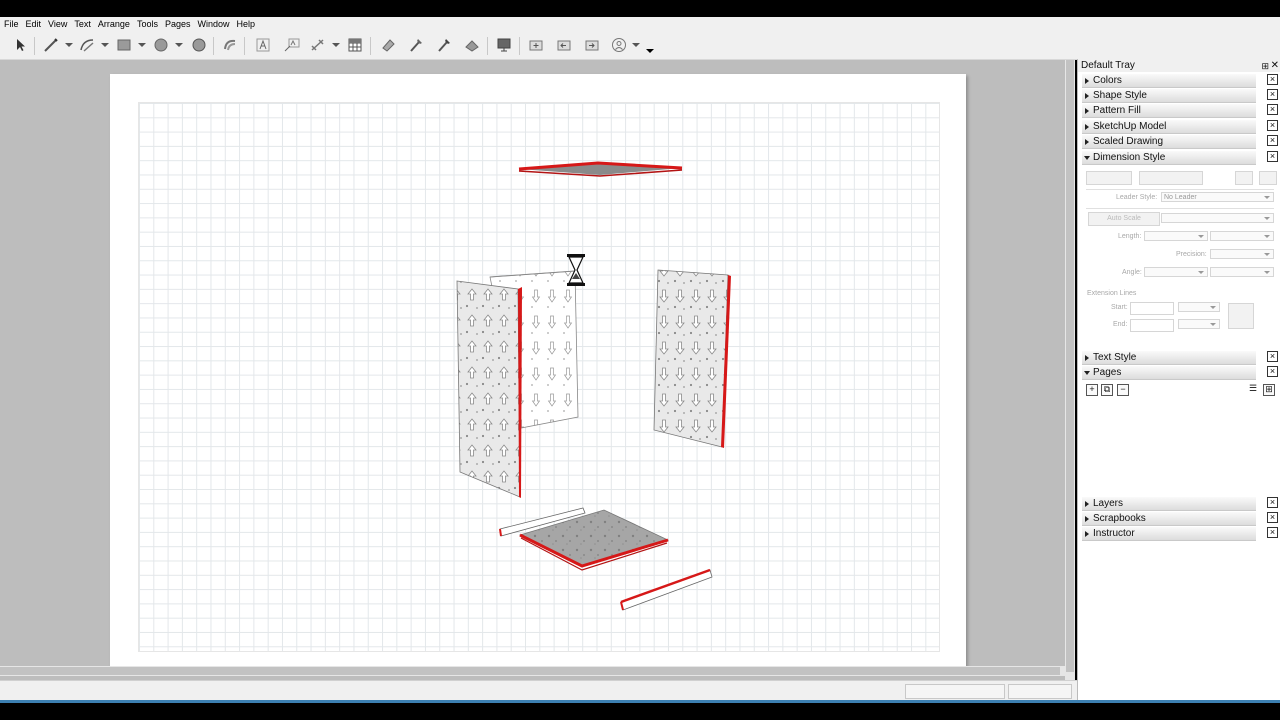 The width and height of the screenshot is (1280, 720). What do you see at coordinates (1275, 65) in the screenshot?
I see `tray-close-icon: ✕` at bounding box center [1275, 65].